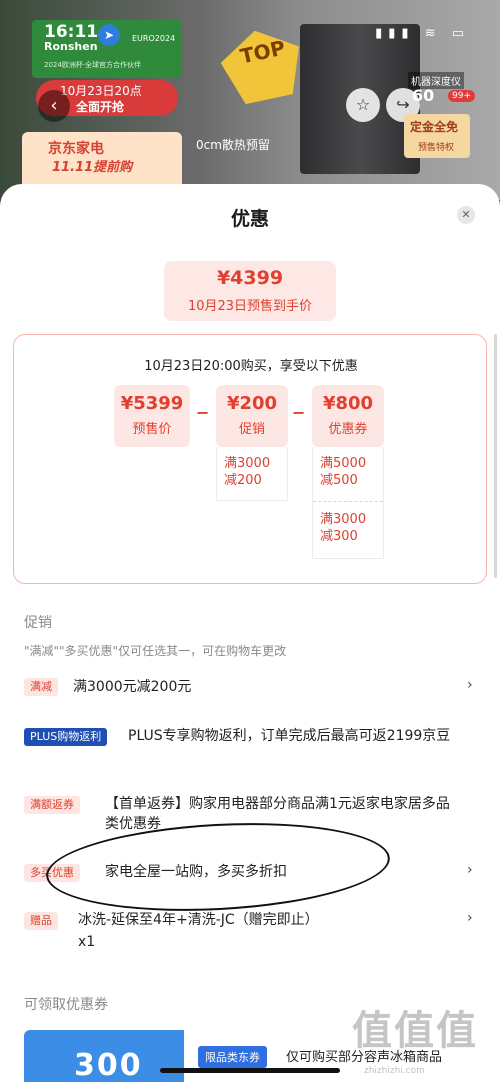  Describe the element at coordinates (394, 1071) in the screenshot. I see `watermark-url: zhizhizhi.com` at that location.